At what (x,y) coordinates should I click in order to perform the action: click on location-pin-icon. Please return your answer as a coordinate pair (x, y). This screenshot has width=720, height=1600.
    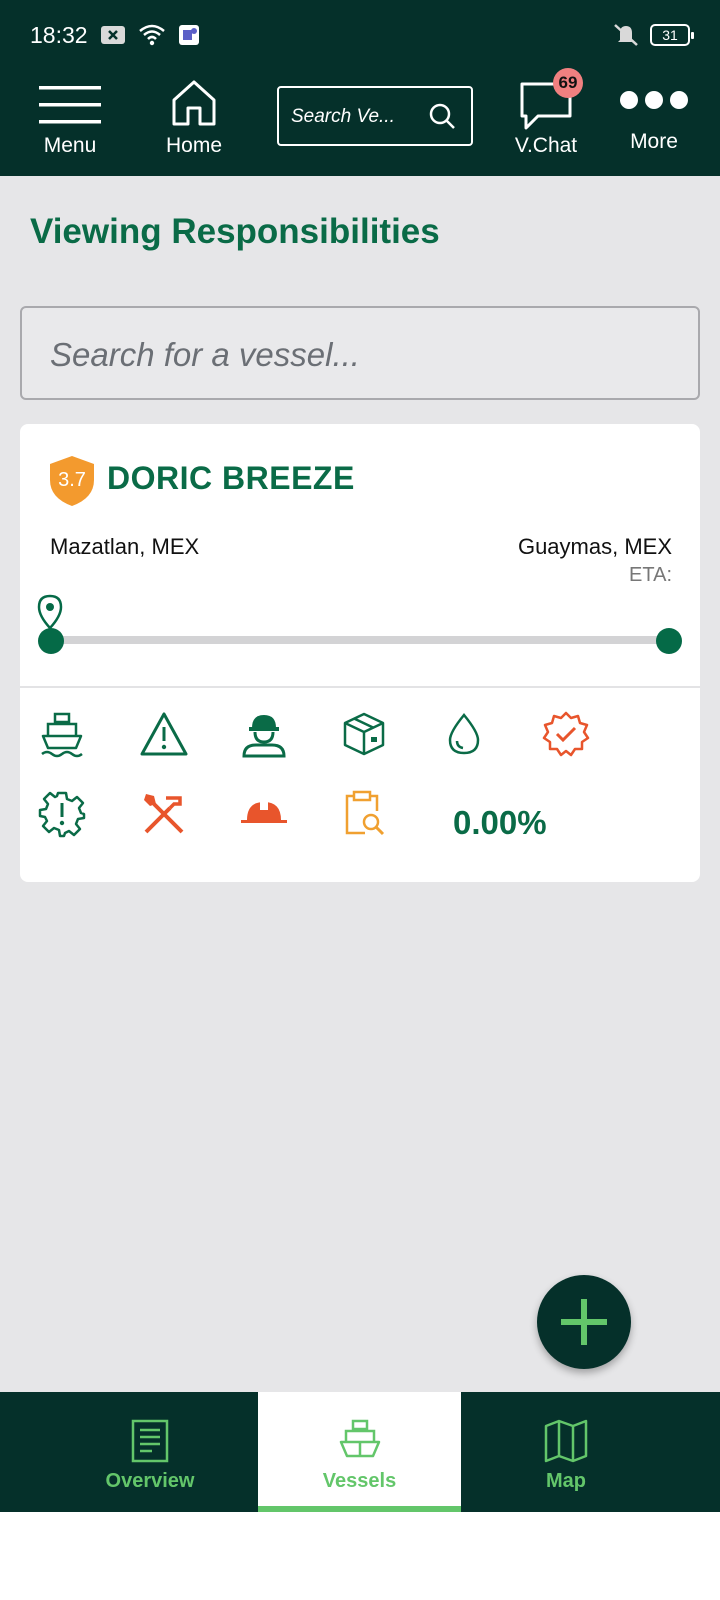
    Looking at the image, I should click on (50, 612).